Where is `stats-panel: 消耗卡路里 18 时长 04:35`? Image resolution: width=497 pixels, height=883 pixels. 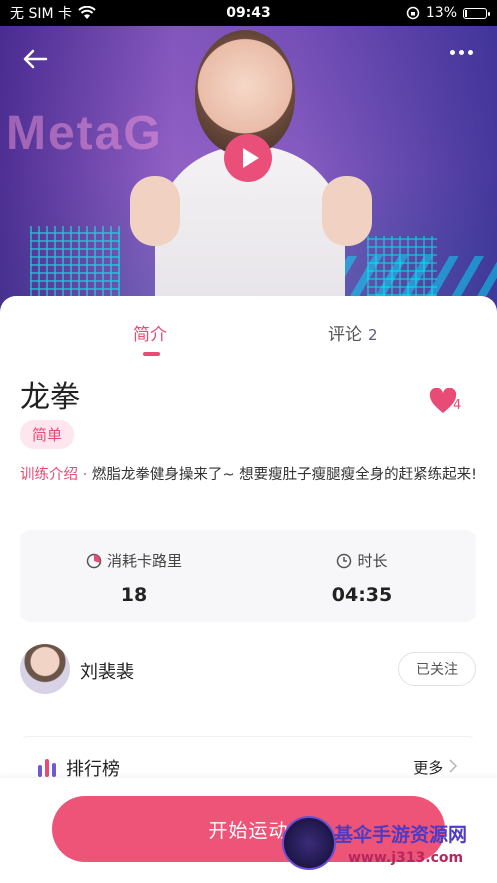 stats-panel: 消耗卡路里 18 时长 04:35 is located at coordinates (248, 576).